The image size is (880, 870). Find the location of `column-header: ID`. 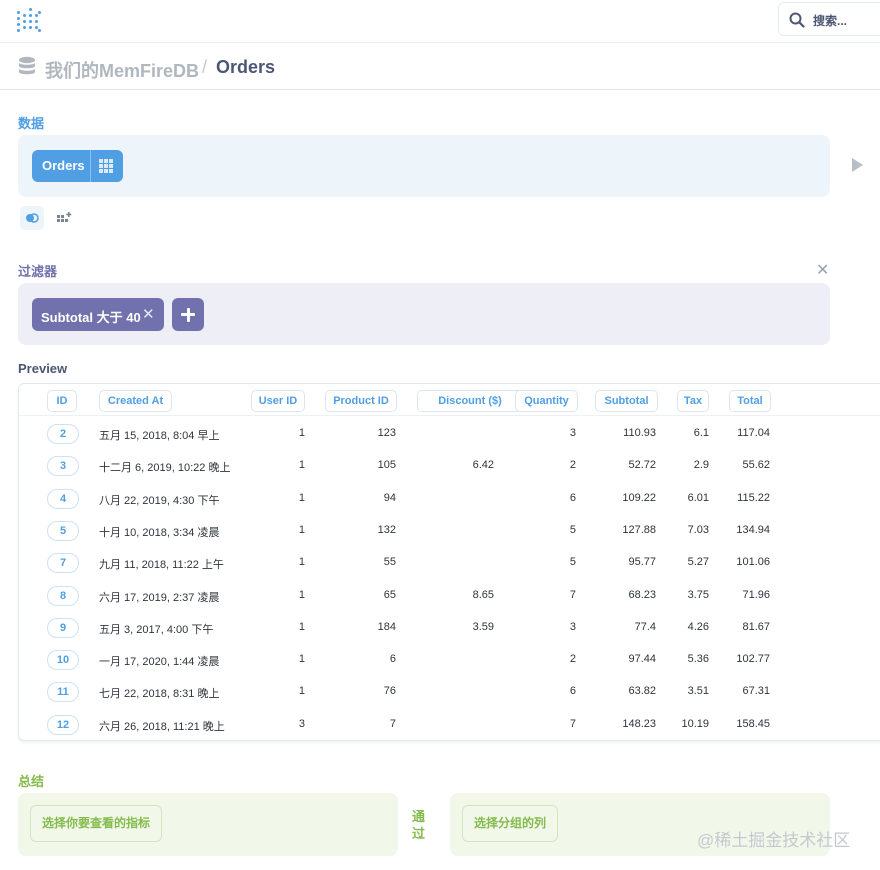

column-header: ID is located at coordinates (62, 401).